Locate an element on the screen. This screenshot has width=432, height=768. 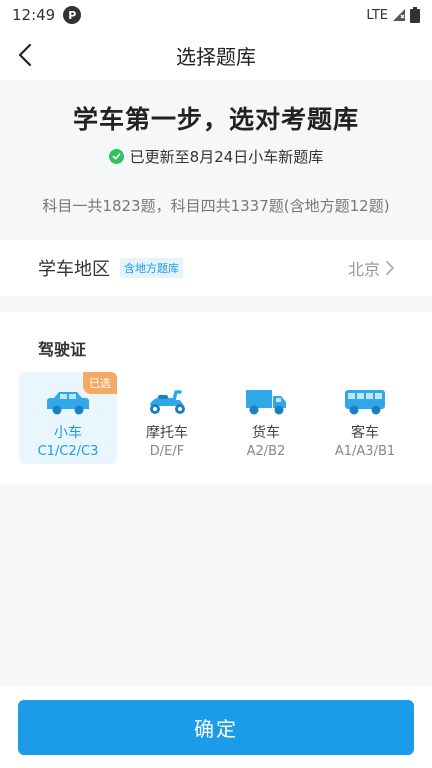
question-summary: 科目一共1823题，科目四共1337题(含地方题12题) is located at coordinates (216, 206).